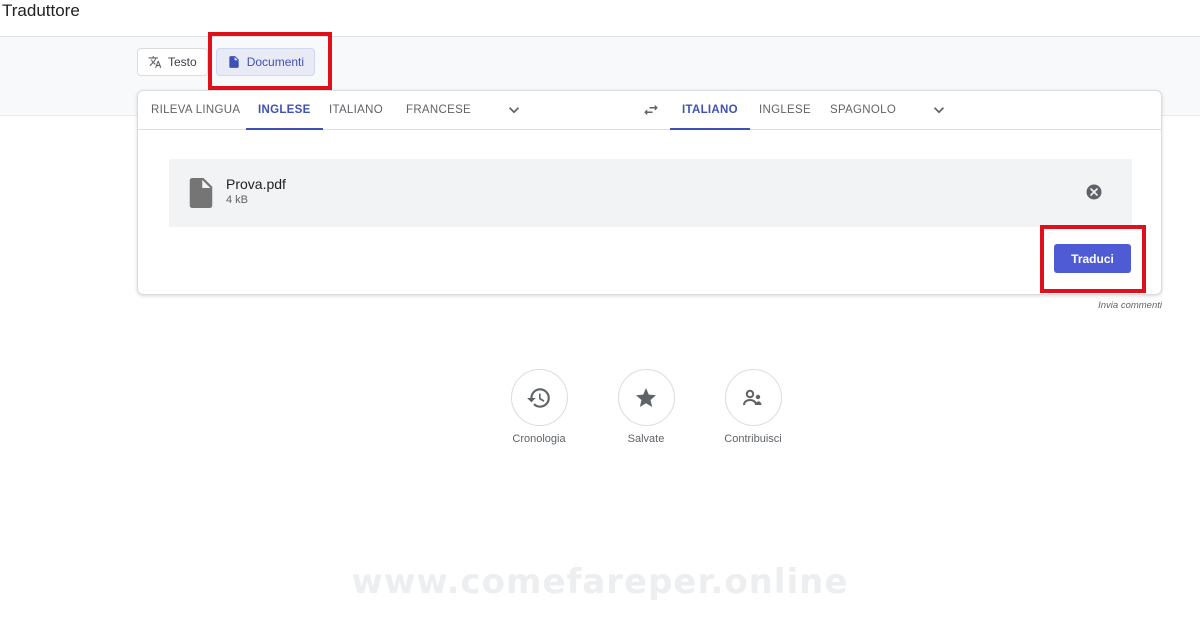 This screenshot has width=1200, height=628. What do you see at coordinates (438, 110) in the screenshot?
I see `source-lang-francese: FRANCESE` at bounding box center [438, 110].